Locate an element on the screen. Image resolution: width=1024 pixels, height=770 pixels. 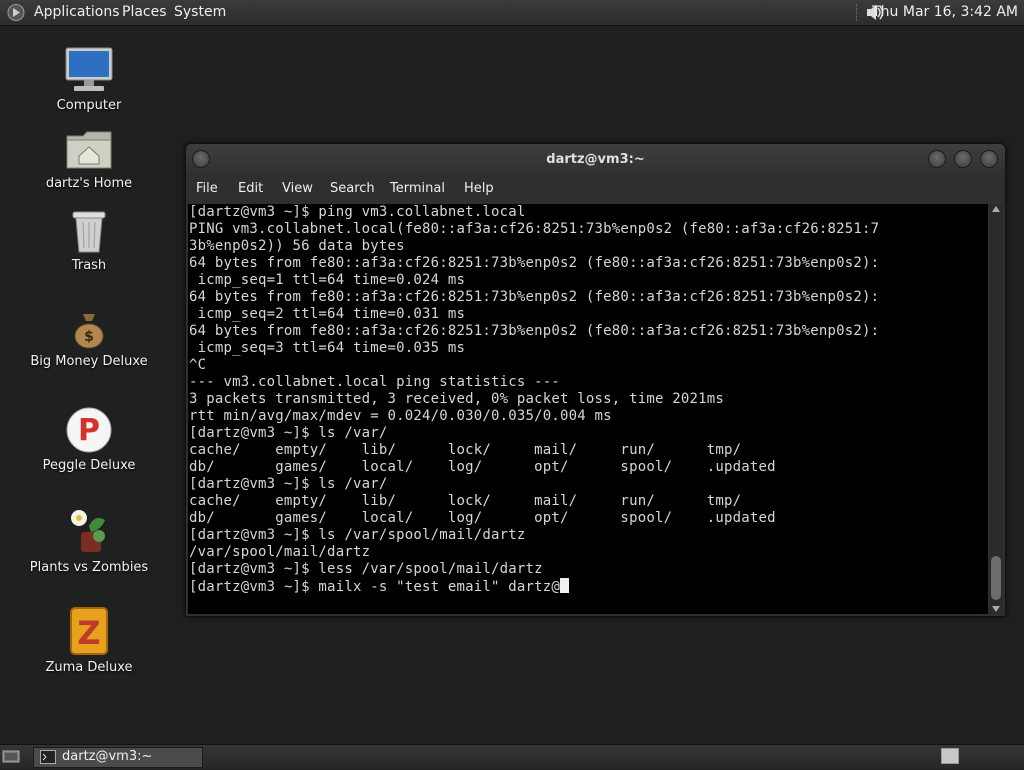
terminal-icon is located at coordinates (48, 759).